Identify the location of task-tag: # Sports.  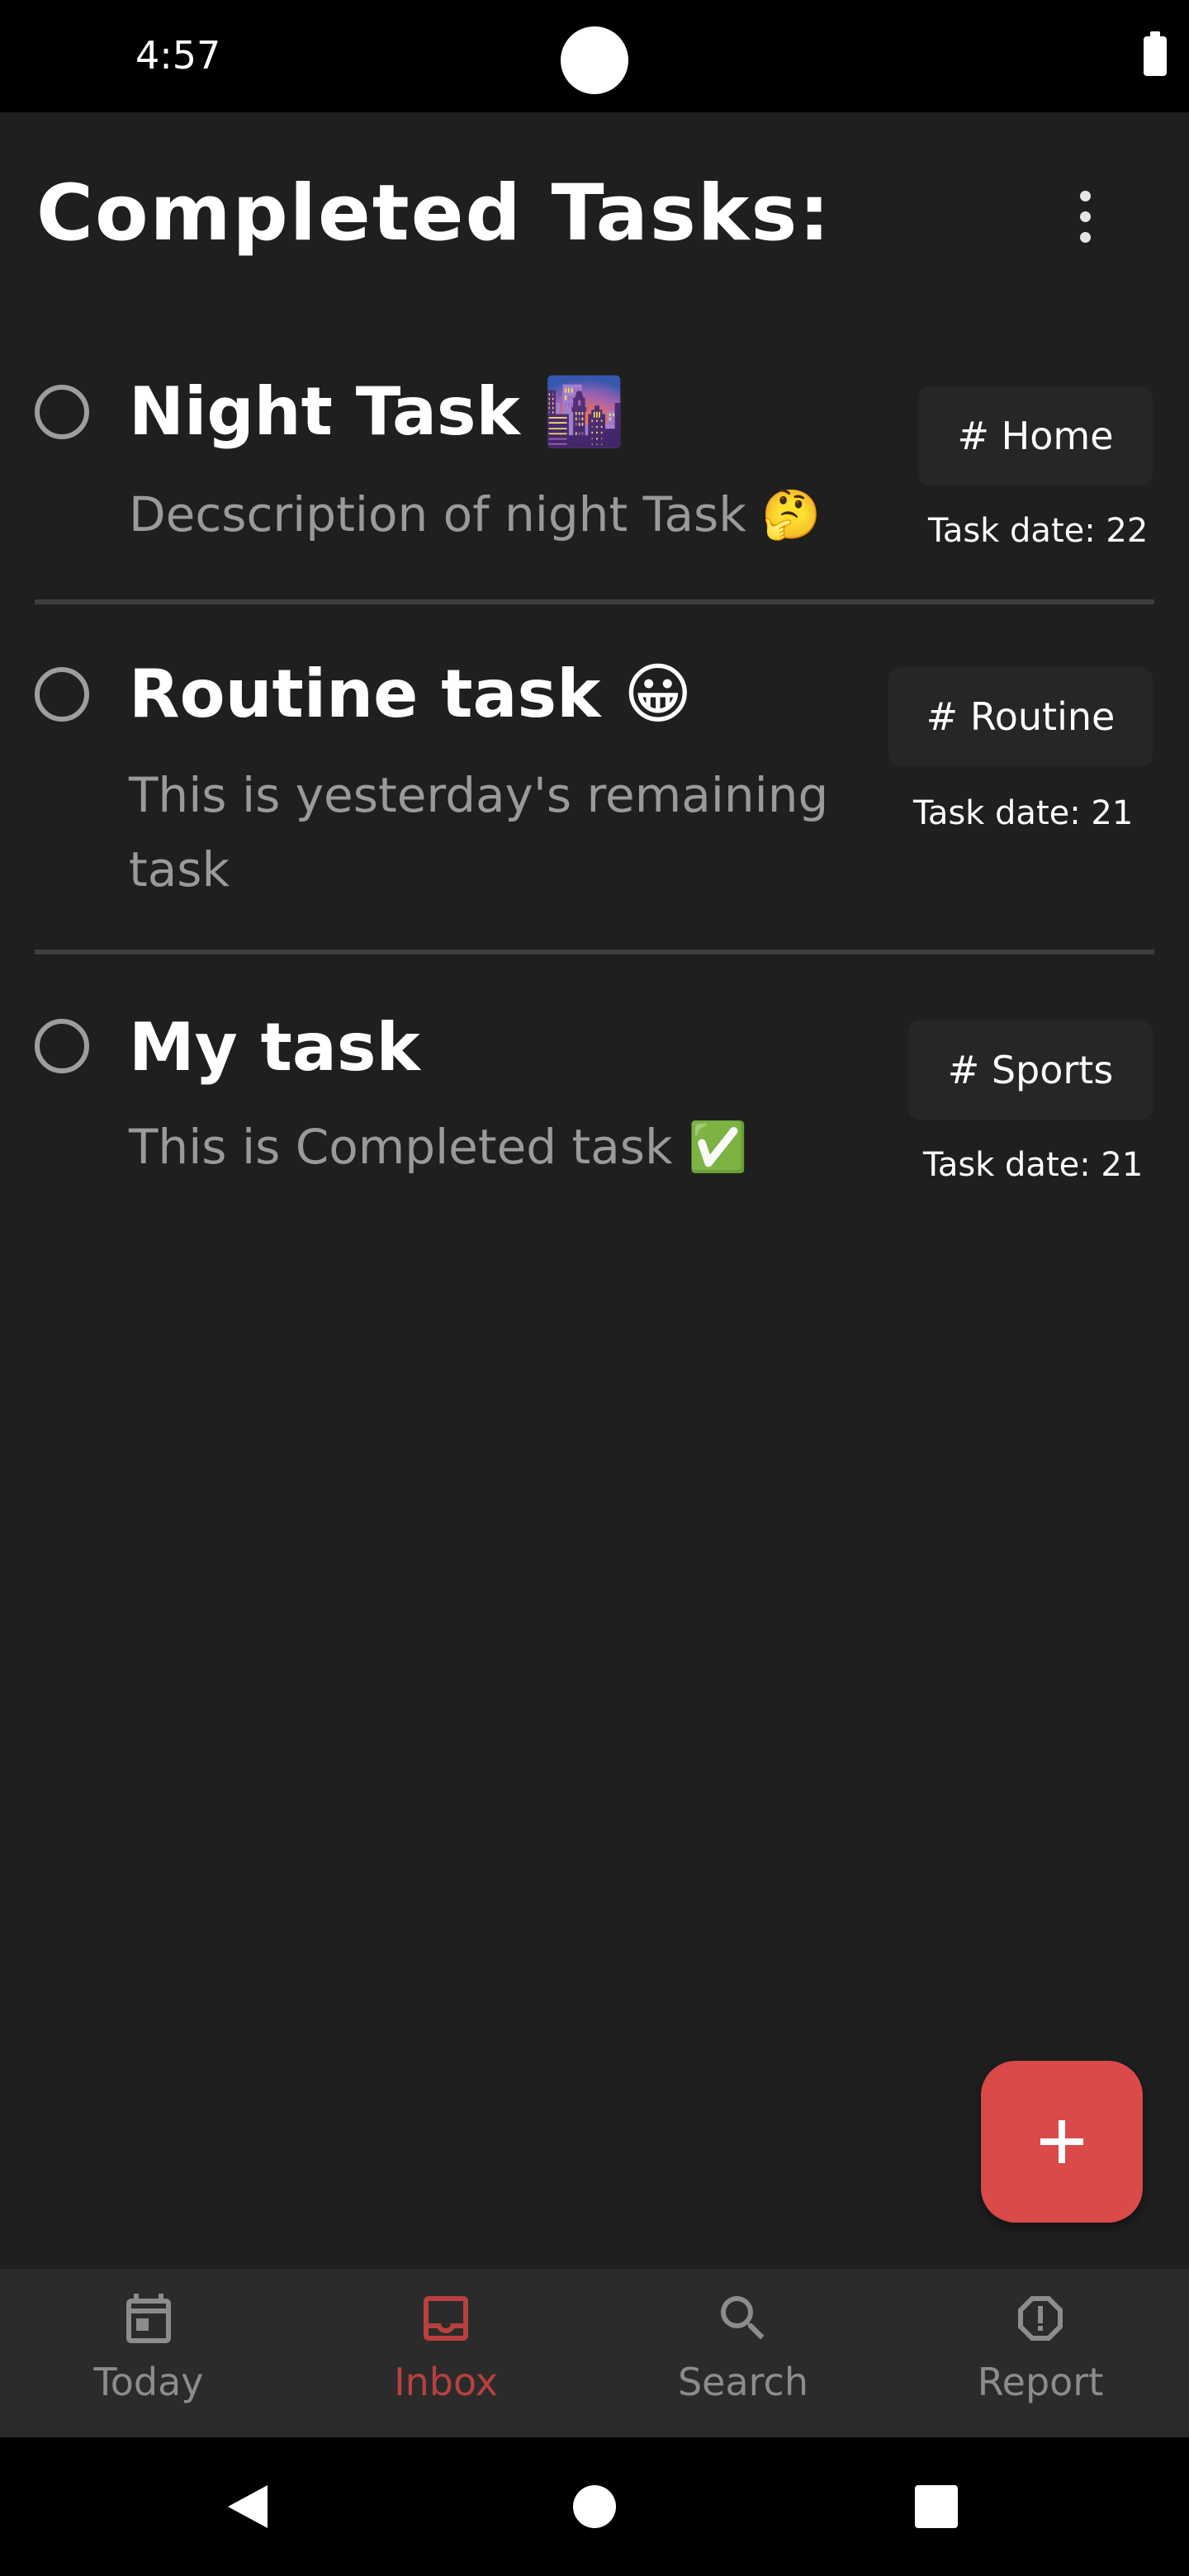
(1030, 1070).